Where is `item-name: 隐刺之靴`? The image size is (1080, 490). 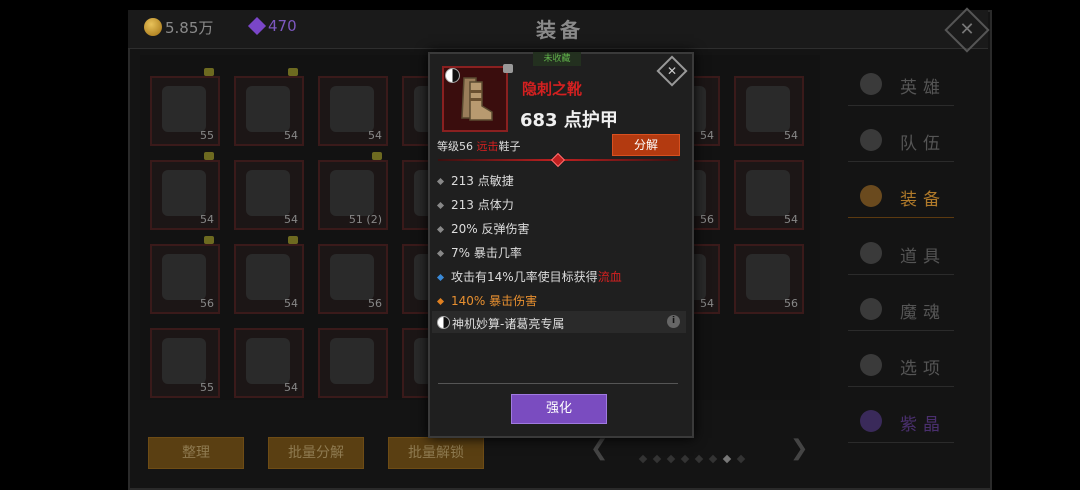 item-name: 隐刺之靴 is located at coordinates (552, 89).